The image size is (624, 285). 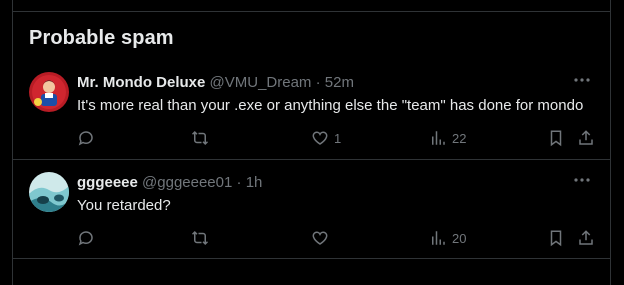 I want to click on tweet-header: Mr. Mondo Deluxe @VMU_Dream · 52m, so click(x=215, y=82).